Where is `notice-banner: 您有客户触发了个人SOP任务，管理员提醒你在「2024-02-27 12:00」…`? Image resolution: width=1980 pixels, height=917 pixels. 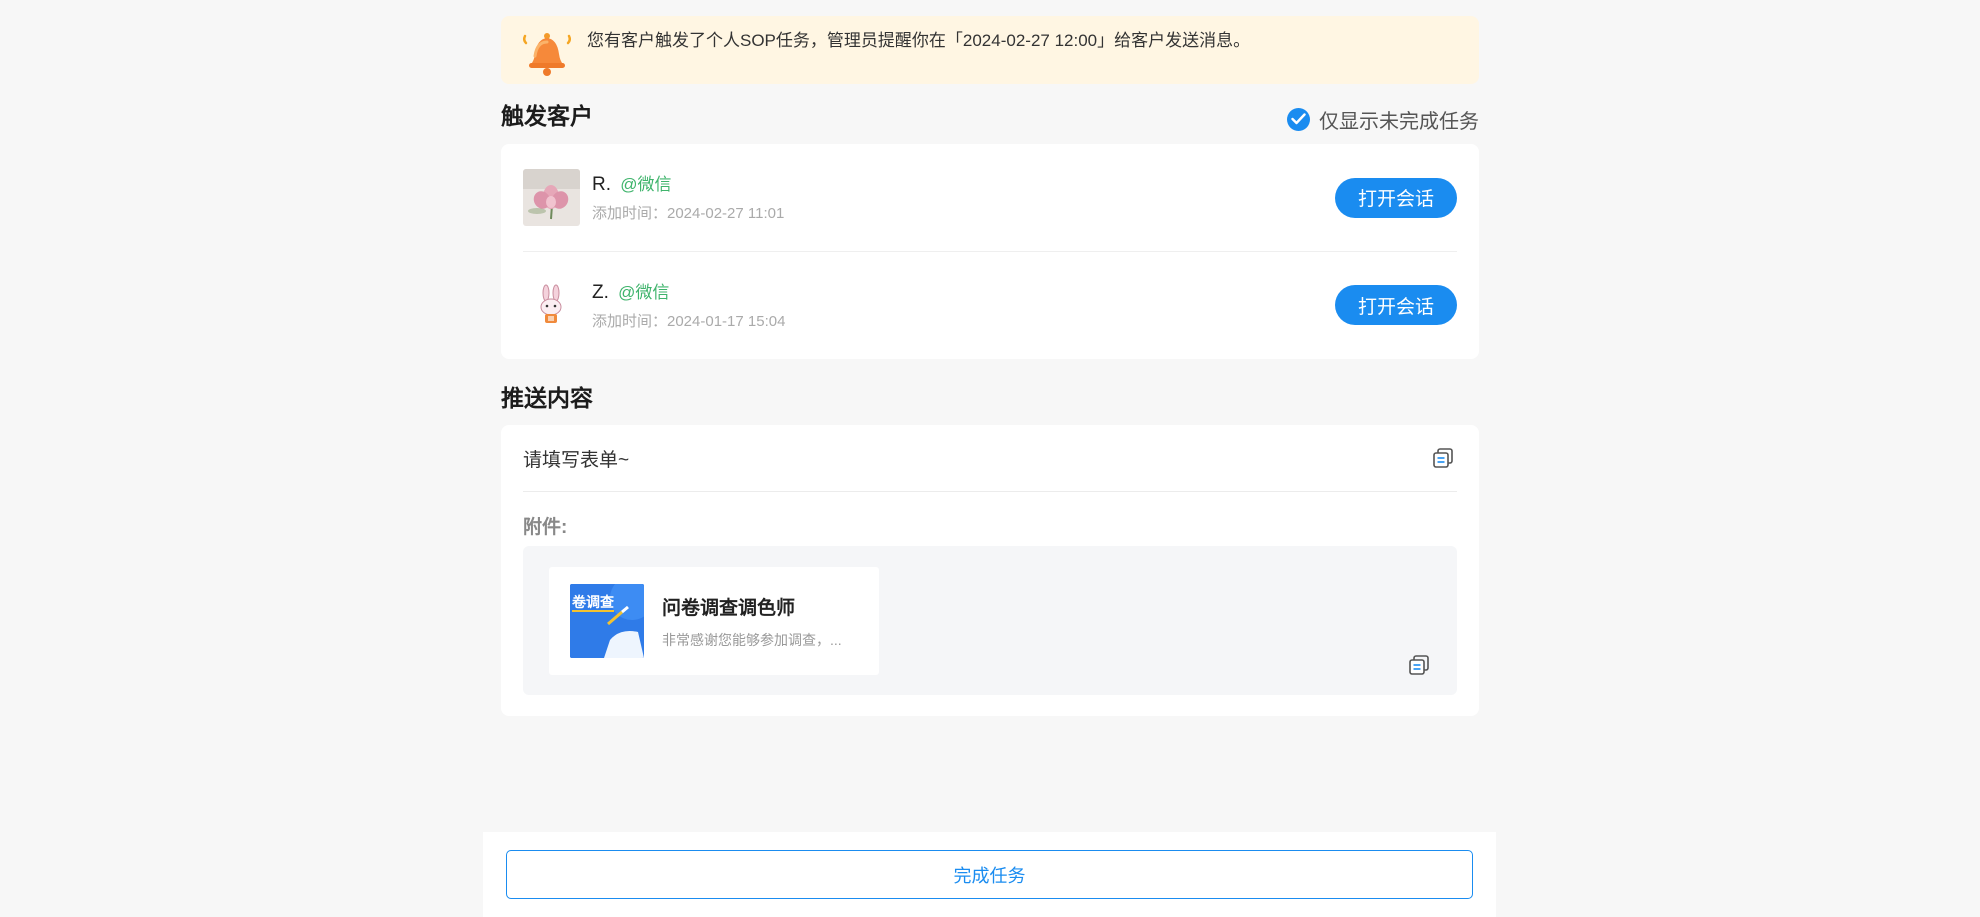
notice-banner: 您有客户触发了个人SOP任务，管理员提醒你在「2024-02-27 12:00」… is located at coordinates (990, 50).